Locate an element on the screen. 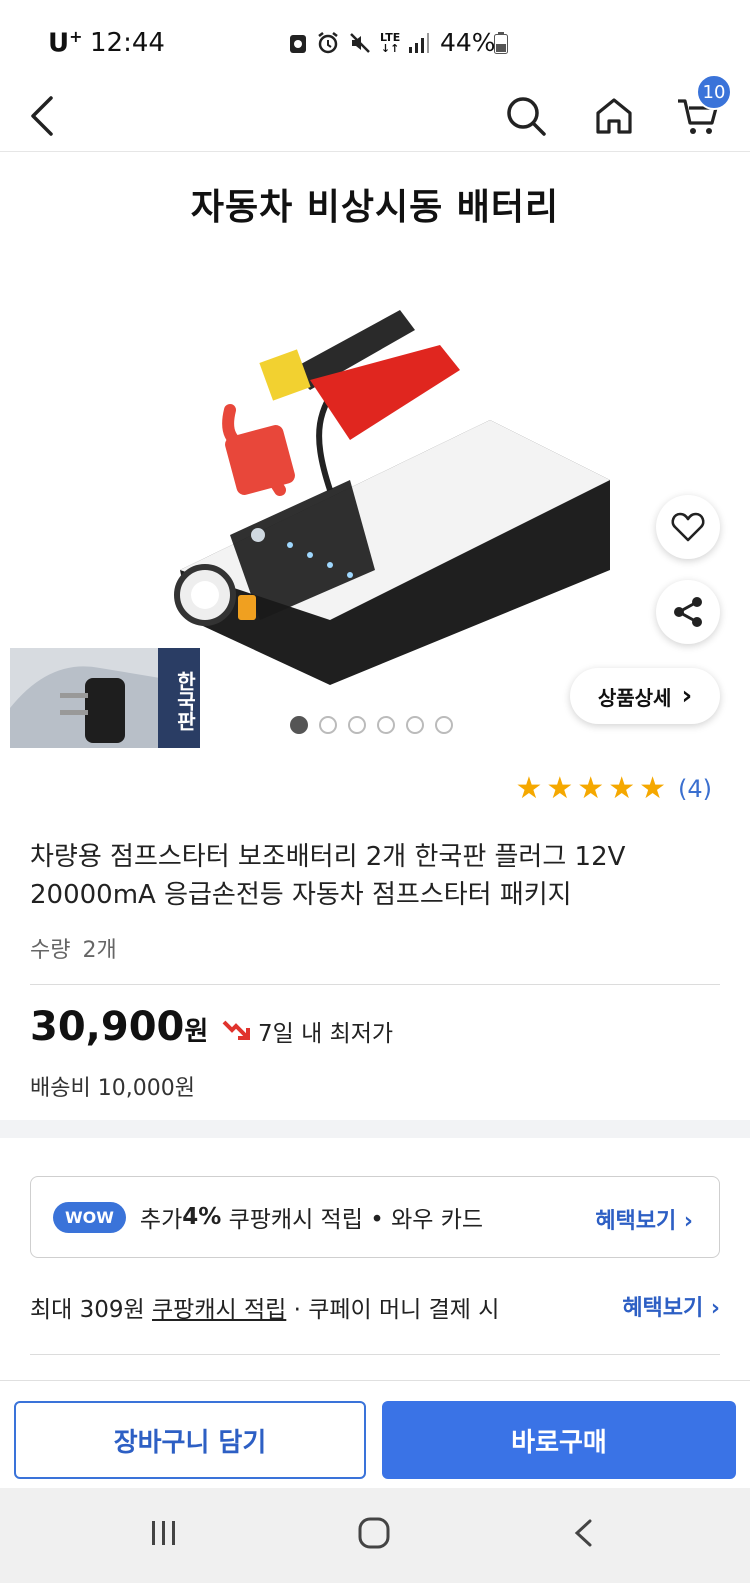  wow-text-pre: 추가 is located at coordinates (161, 1220).